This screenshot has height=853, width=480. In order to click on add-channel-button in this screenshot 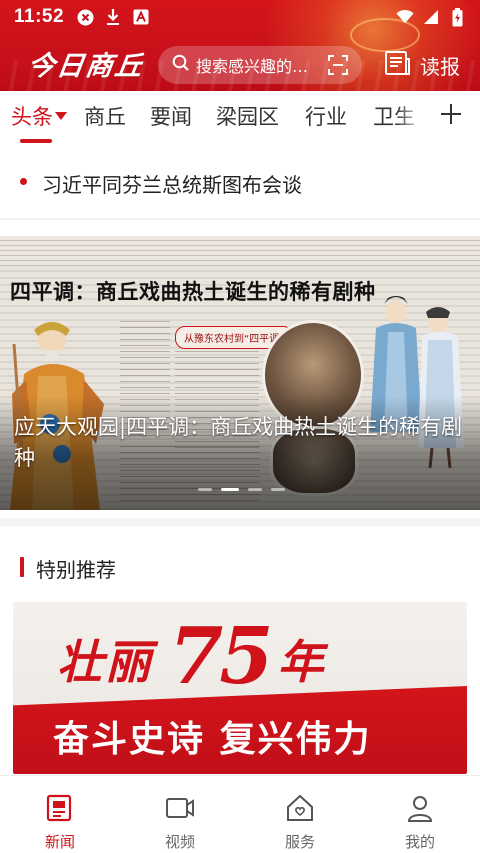, I will do `click(451, 116)`.